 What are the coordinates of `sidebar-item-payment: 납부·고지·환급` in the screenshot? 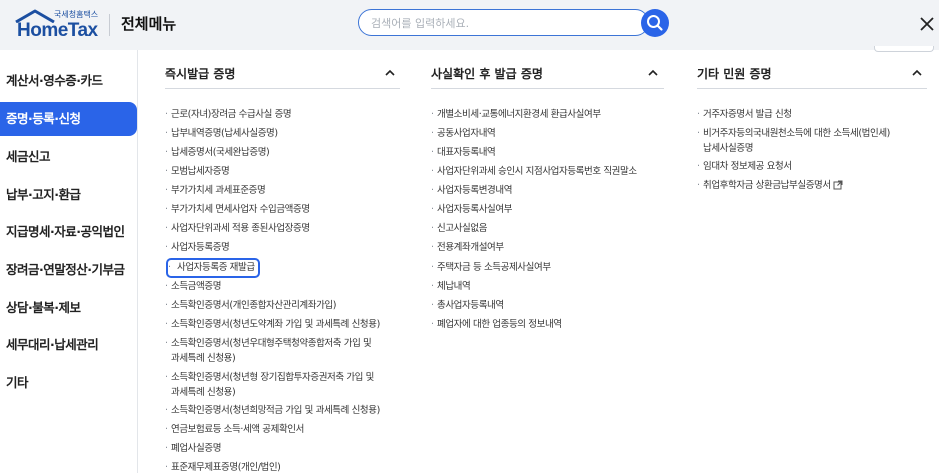 It's located at (68, 195).